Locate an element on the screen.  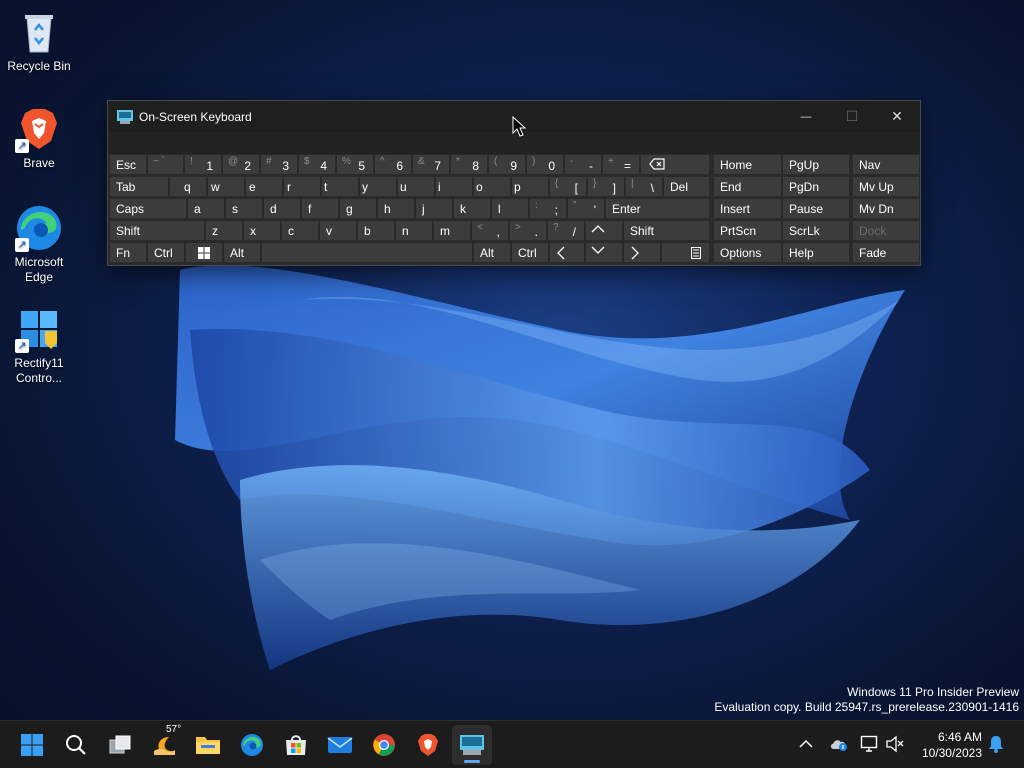
key-8: * 8 is located at coordinates (469, 164).